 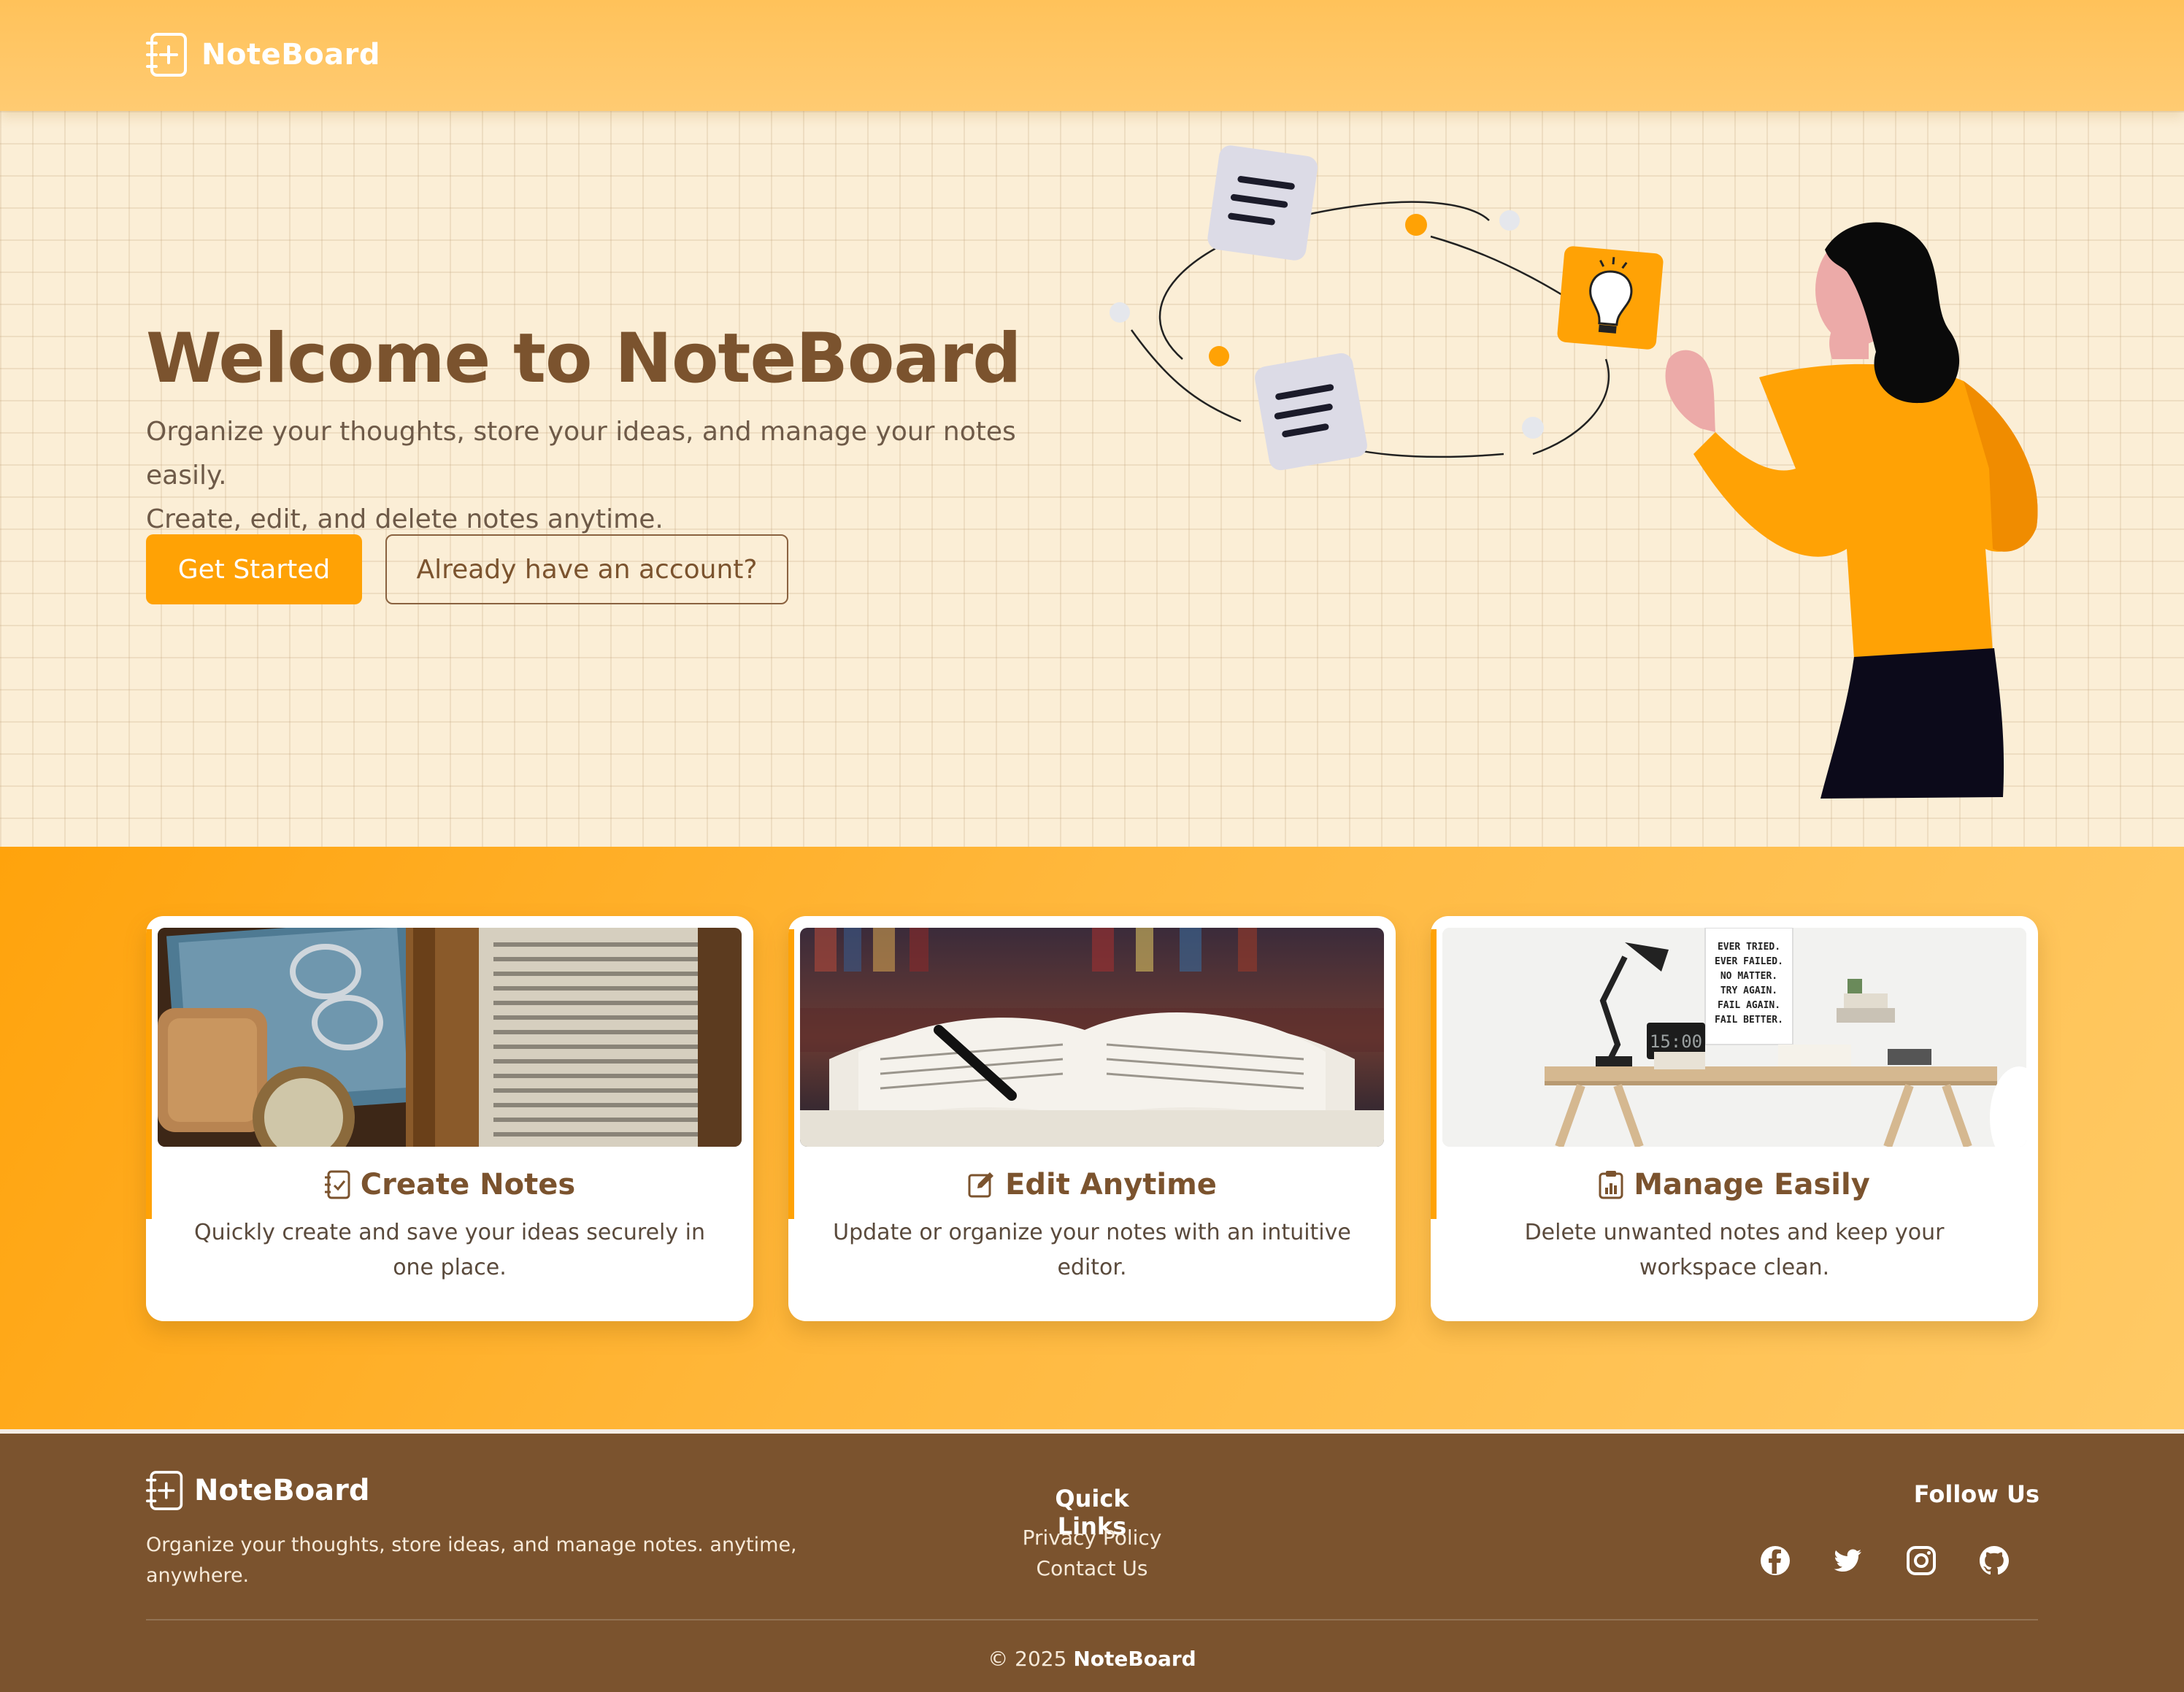 What do you see at coordinates (1611, 1185) in the screenshot?
I see `clipboard-chart-icon` at bounding box center [1611, 1185].